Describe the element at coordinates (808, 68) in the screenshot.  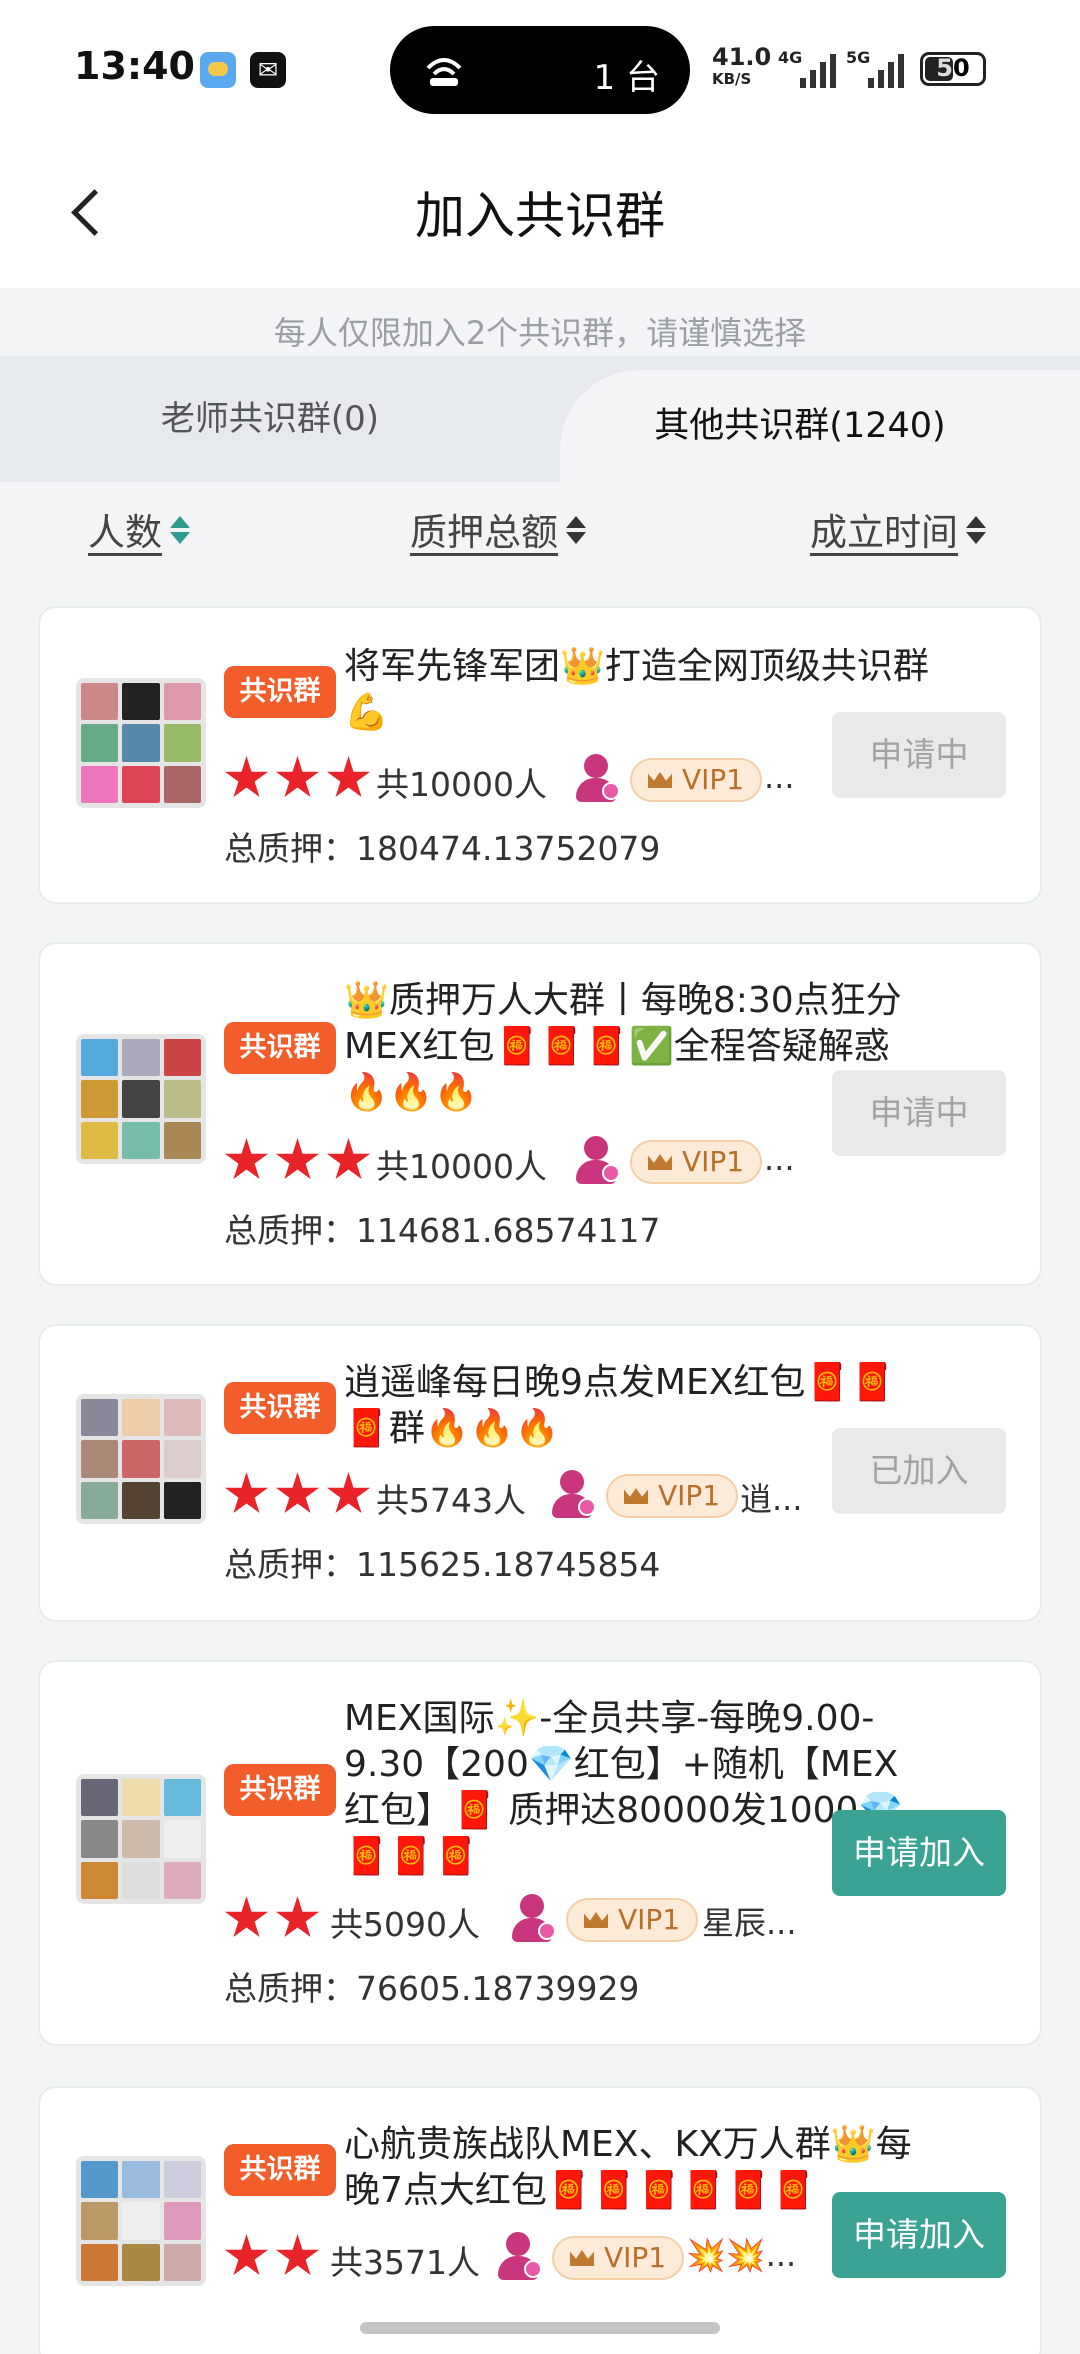
I see `signal-4g-icon: 4G` at that location.